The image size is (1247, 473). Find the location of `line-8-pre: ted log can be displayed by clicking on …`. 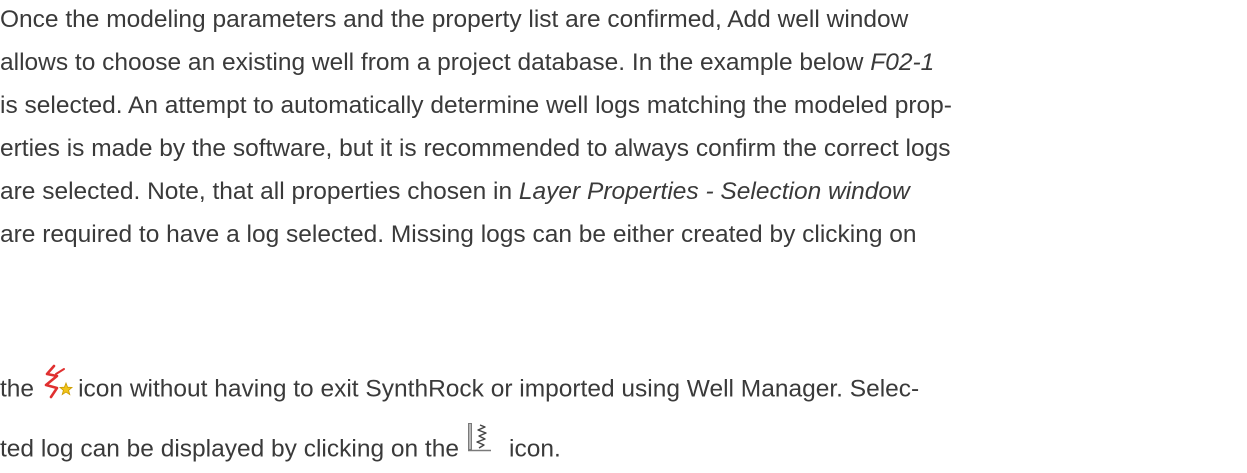

line-8-pre: ted log can be displayed by clicking on … is located at coordinates (229, 449).